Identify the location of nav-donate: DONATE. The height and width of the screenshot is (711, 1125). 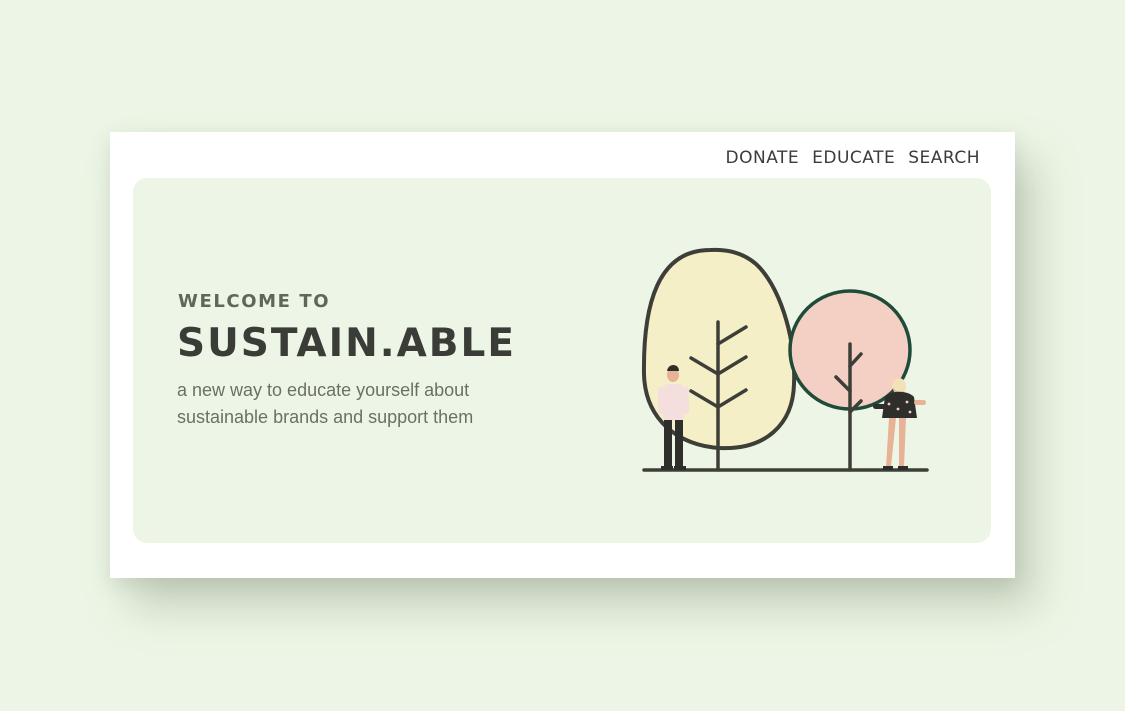
(763, 158).